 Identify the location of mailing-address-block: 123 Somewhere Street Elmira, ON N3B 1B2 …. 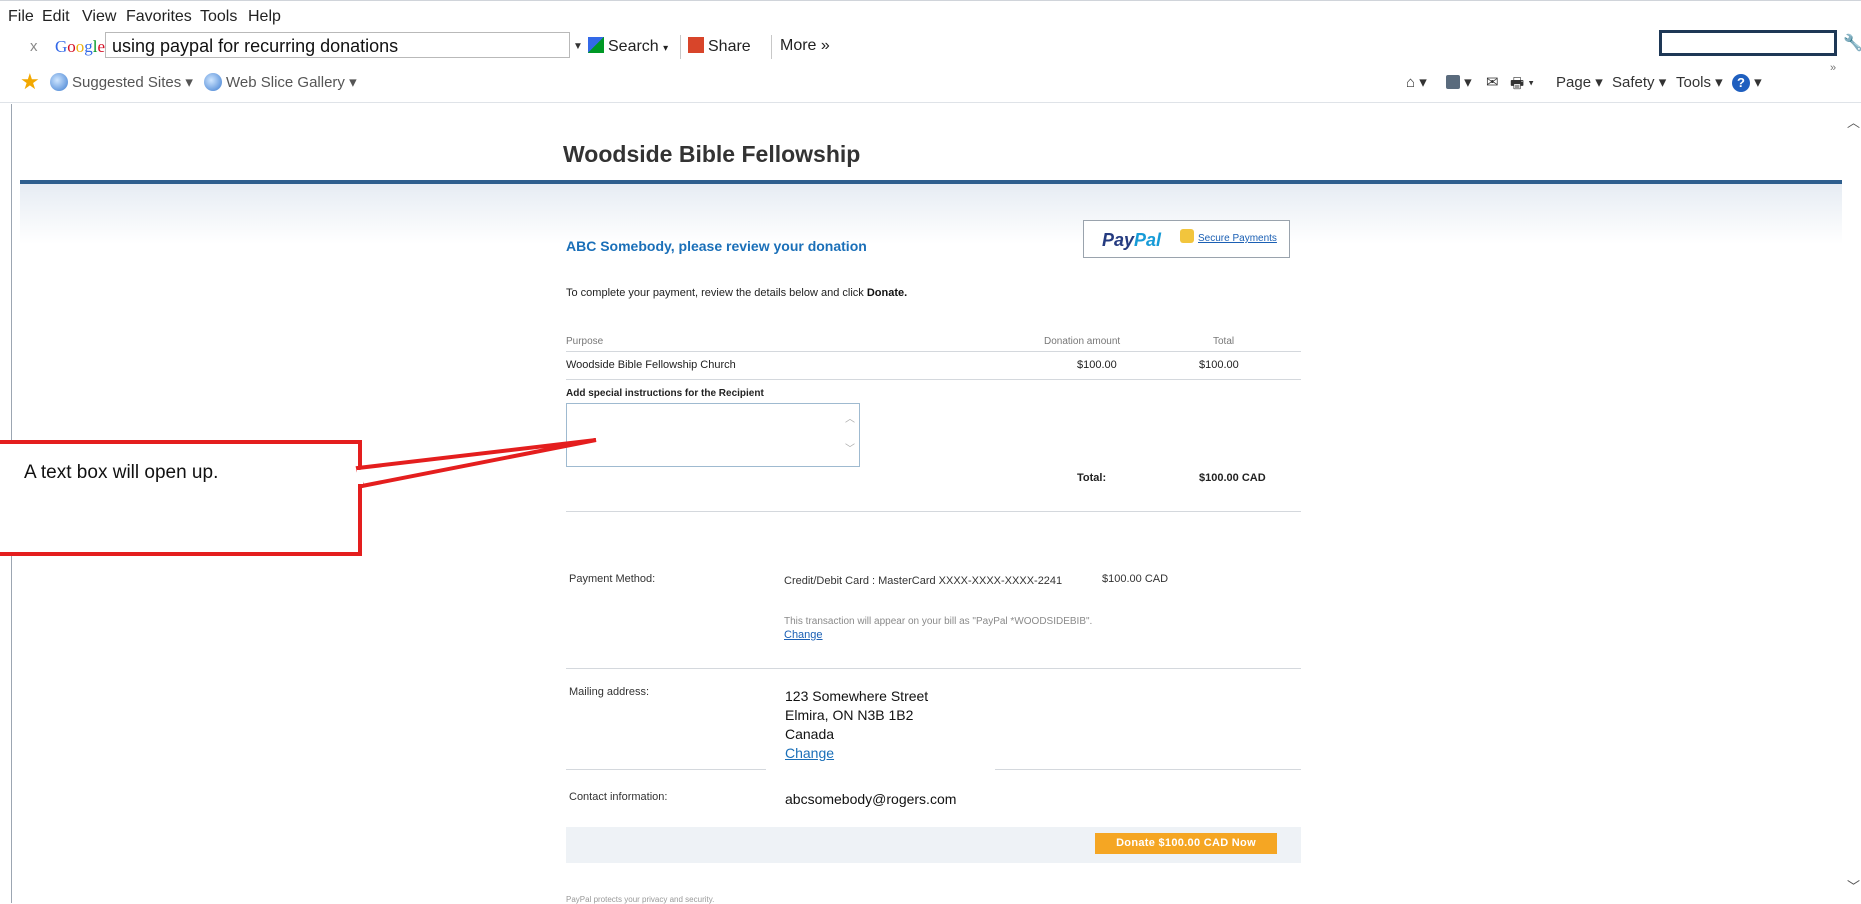
(880, 728).